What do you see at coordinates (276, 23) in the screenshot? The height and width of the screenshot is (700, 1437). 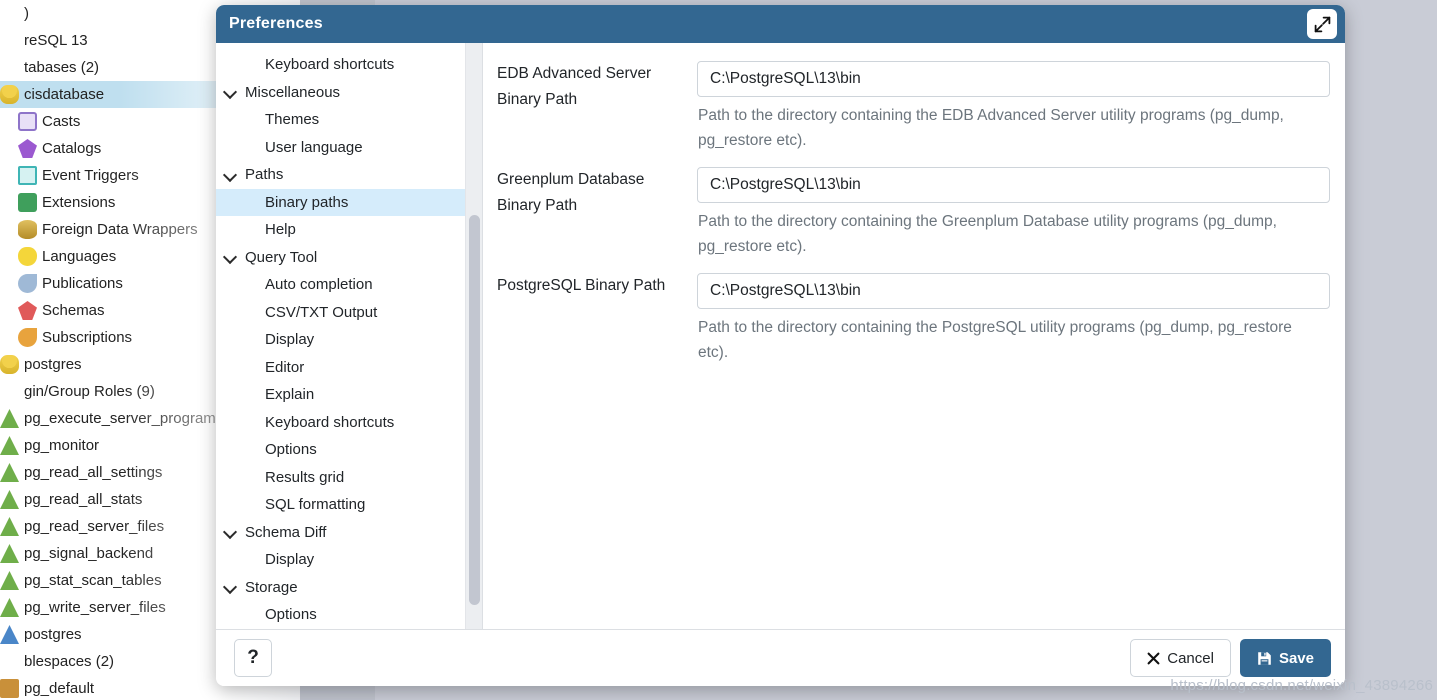 I see `dialog-title: Preferences` at bounding box center [276, 23].